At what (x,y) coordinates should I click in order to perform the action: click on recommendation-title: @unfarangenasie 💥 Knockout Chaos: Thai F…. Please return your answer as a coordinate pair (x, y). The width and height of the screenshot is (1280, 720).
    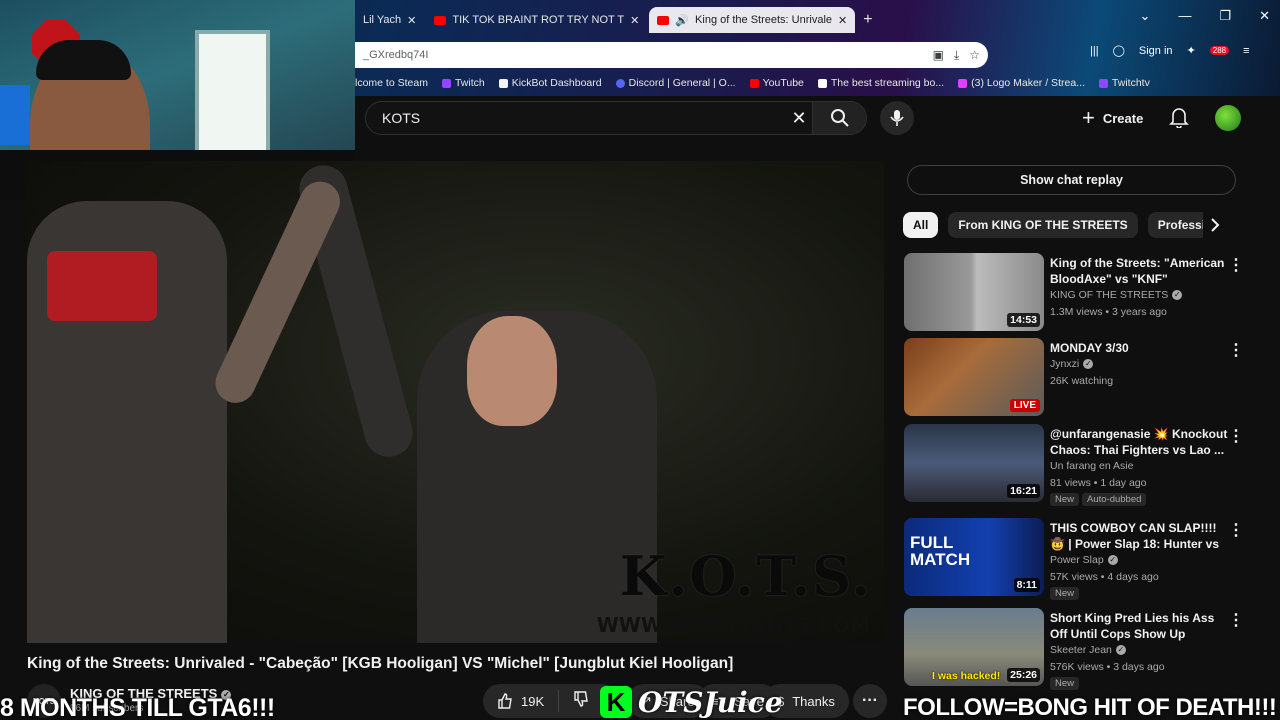
    Looking at the image, I should click on (1140, 442).